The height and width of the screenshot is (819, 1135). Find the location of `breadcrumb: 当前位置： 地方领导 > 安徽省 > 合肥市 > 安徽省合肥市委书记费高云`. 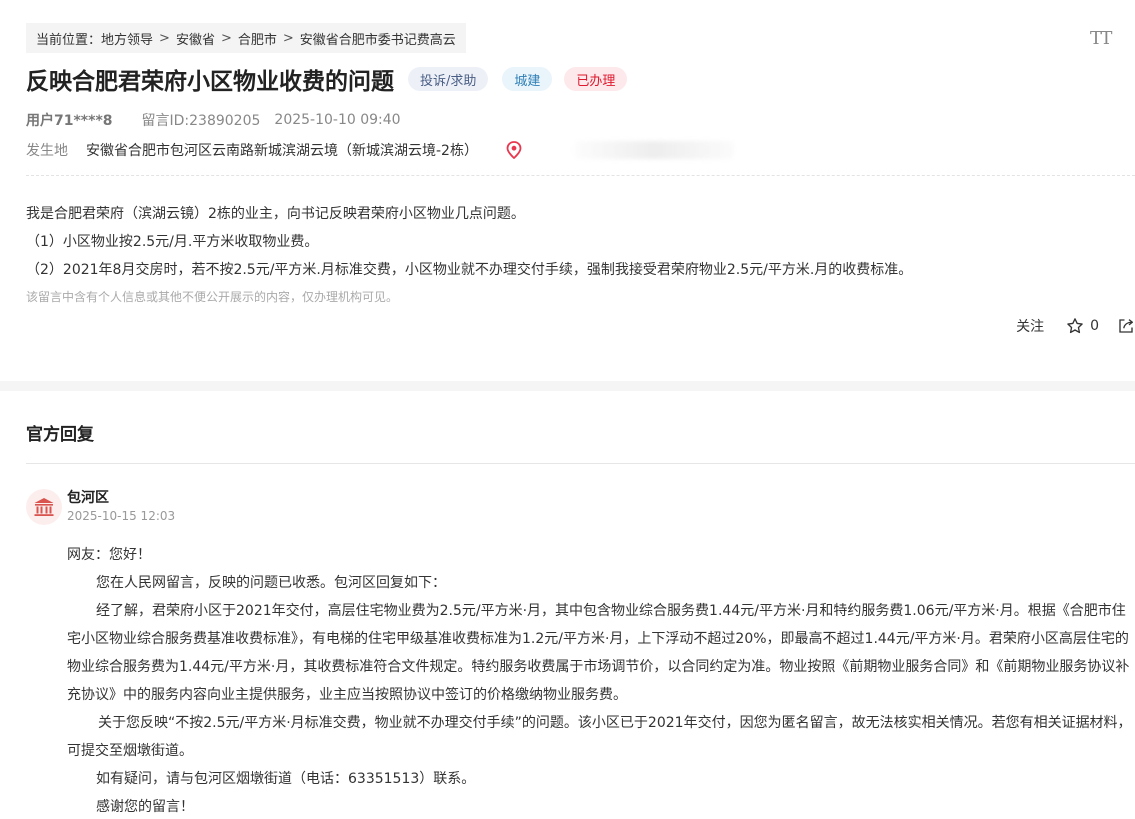

breadcrumb: 当前位置： 地方领导 > 安徽省 > 合肥市 > 安徽省合肥市委书记费高云 is located at coordinates (246, 38).